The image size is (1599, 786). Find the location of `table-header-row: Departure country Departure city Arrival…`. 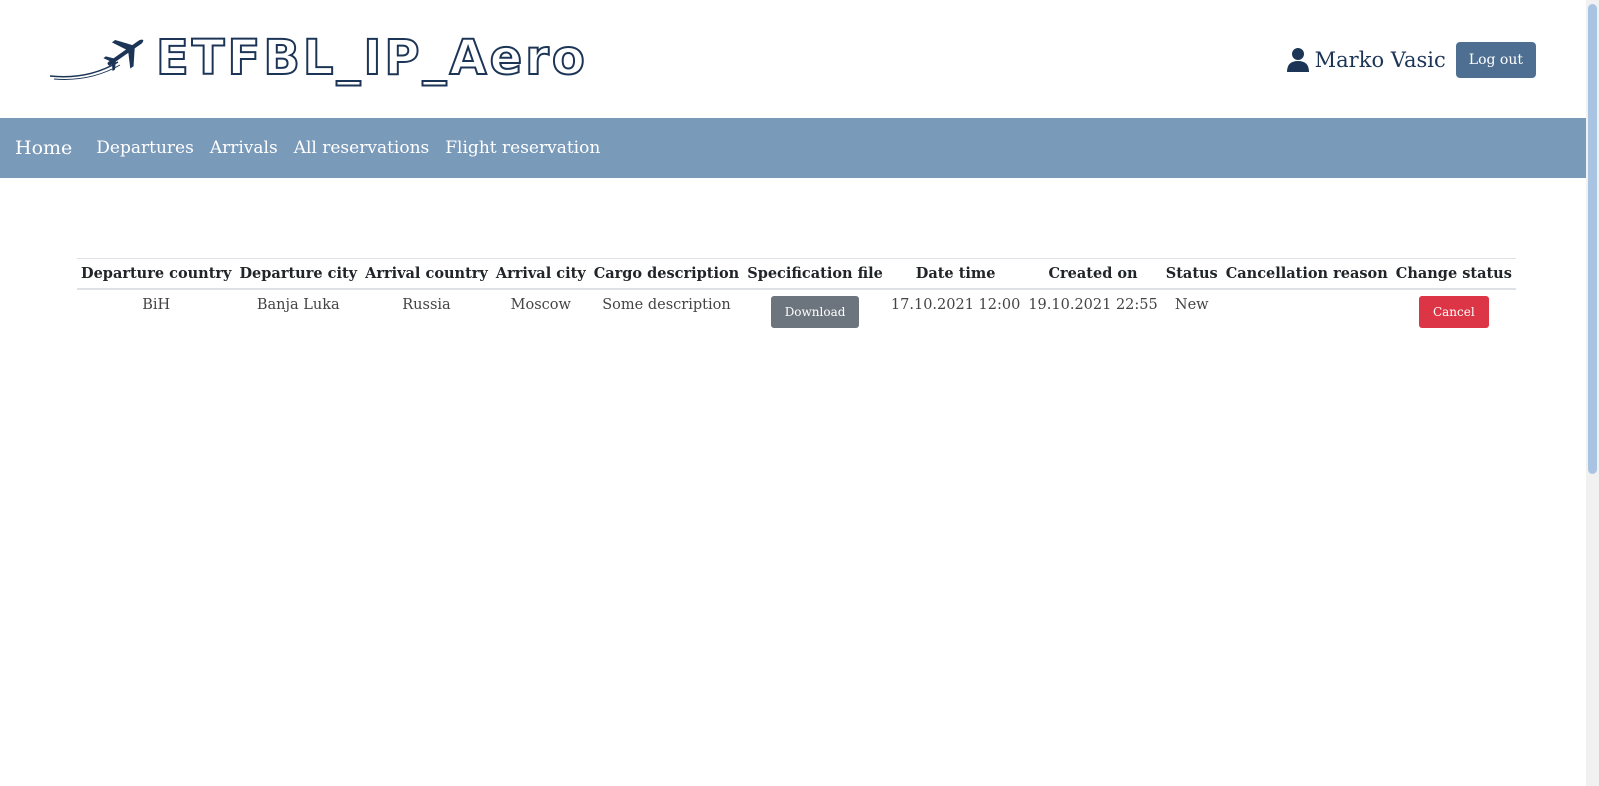

table-header-row: Departure country Departure city Arrival… is located at coordinates (796, 274).